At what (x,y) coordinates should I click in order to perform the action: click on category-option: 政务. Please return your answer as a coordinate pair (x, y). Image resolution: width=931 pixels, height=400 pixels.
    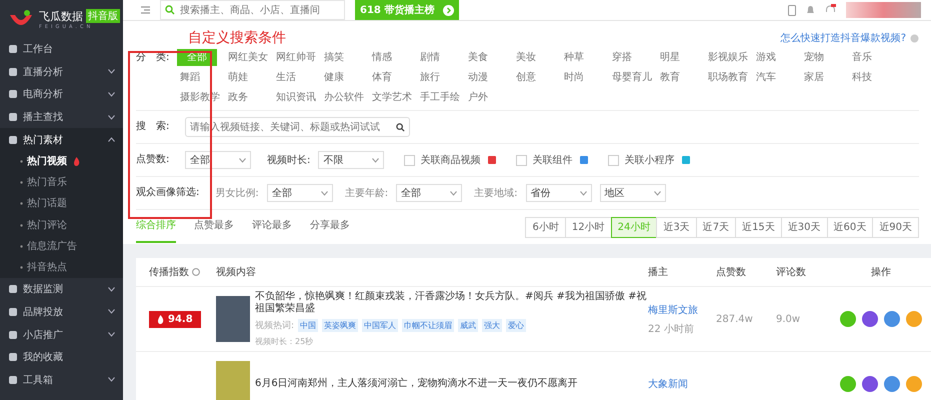
    Looking at the image, I should click on (238, 97).